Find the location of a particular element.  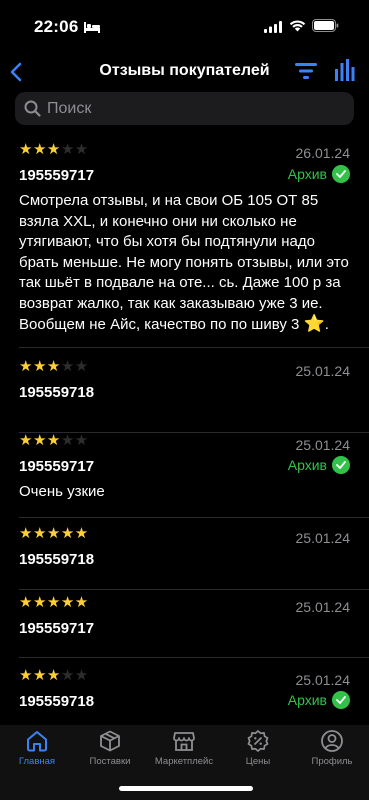

wifi-icon is located at coordinates (297, 28).